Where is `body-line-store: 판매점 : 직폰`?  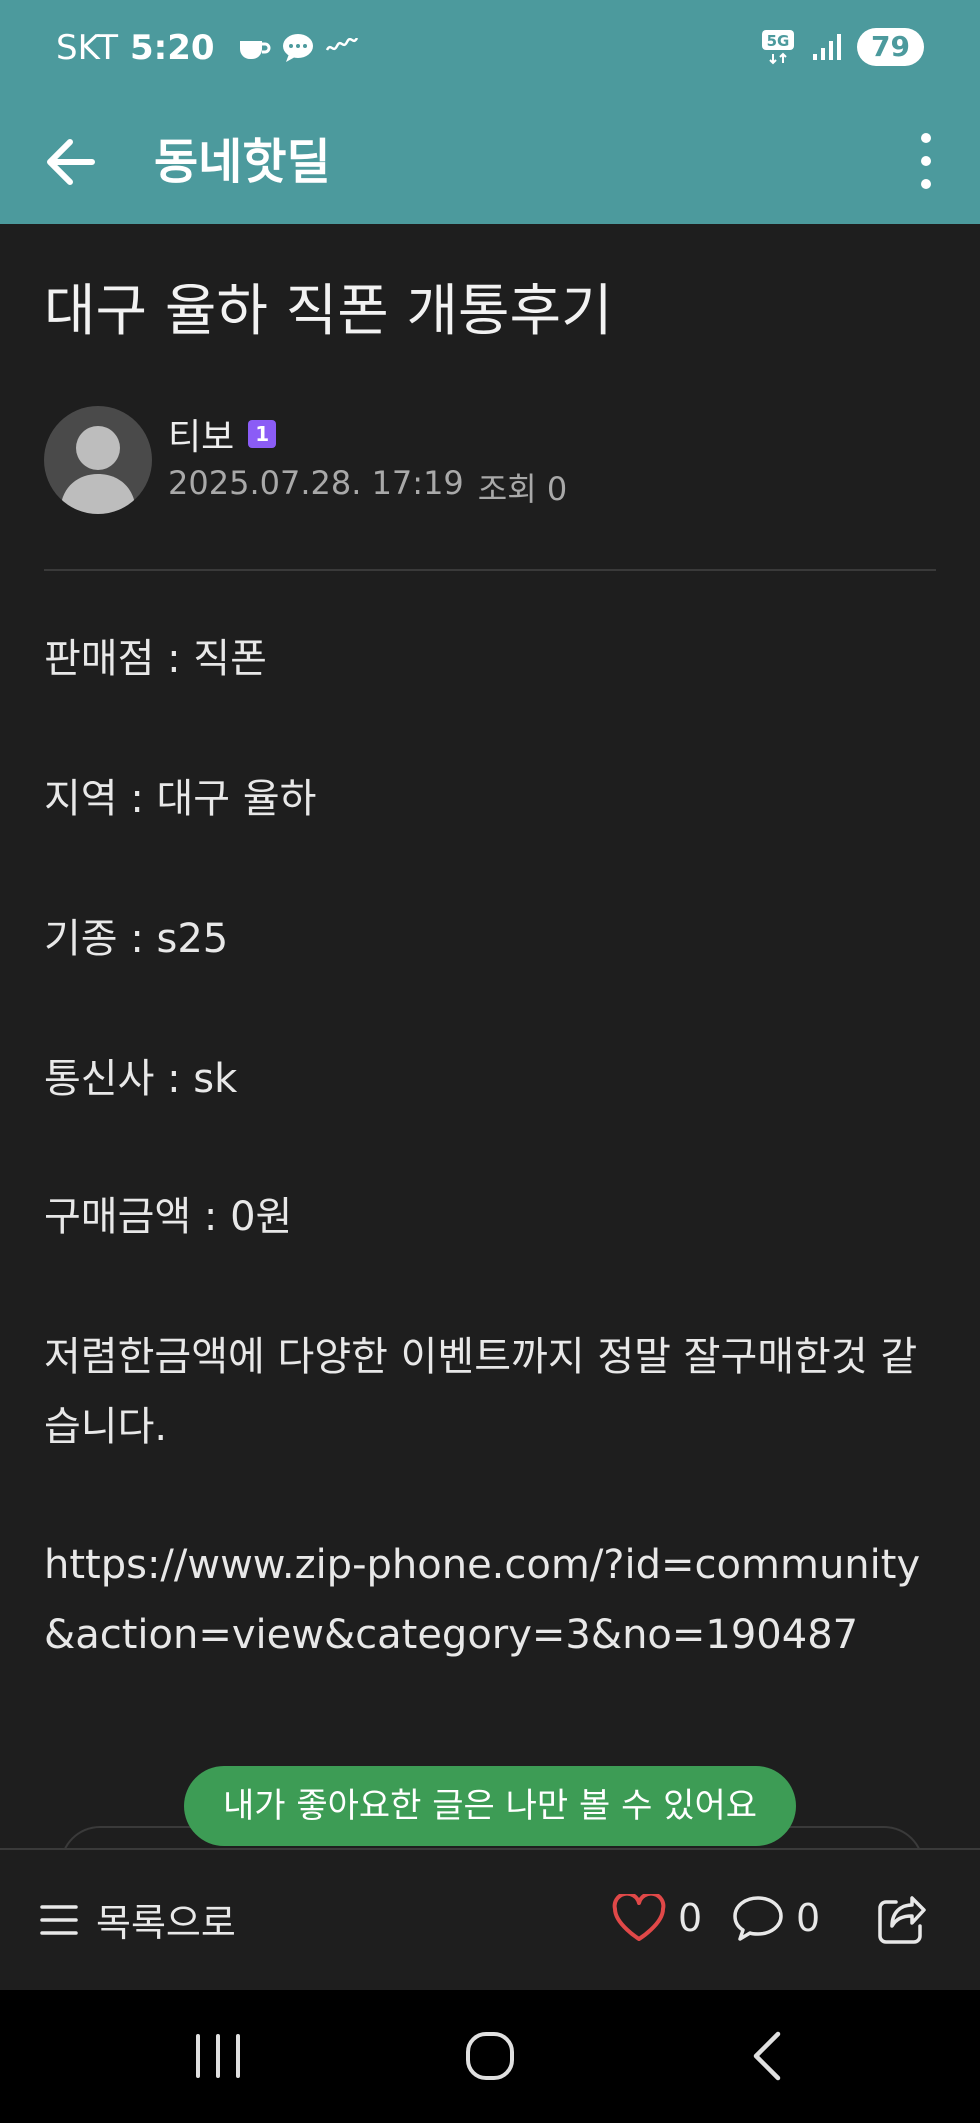
body-line-store: 판매점 : 직폰 is located at coordinates (155, 659).